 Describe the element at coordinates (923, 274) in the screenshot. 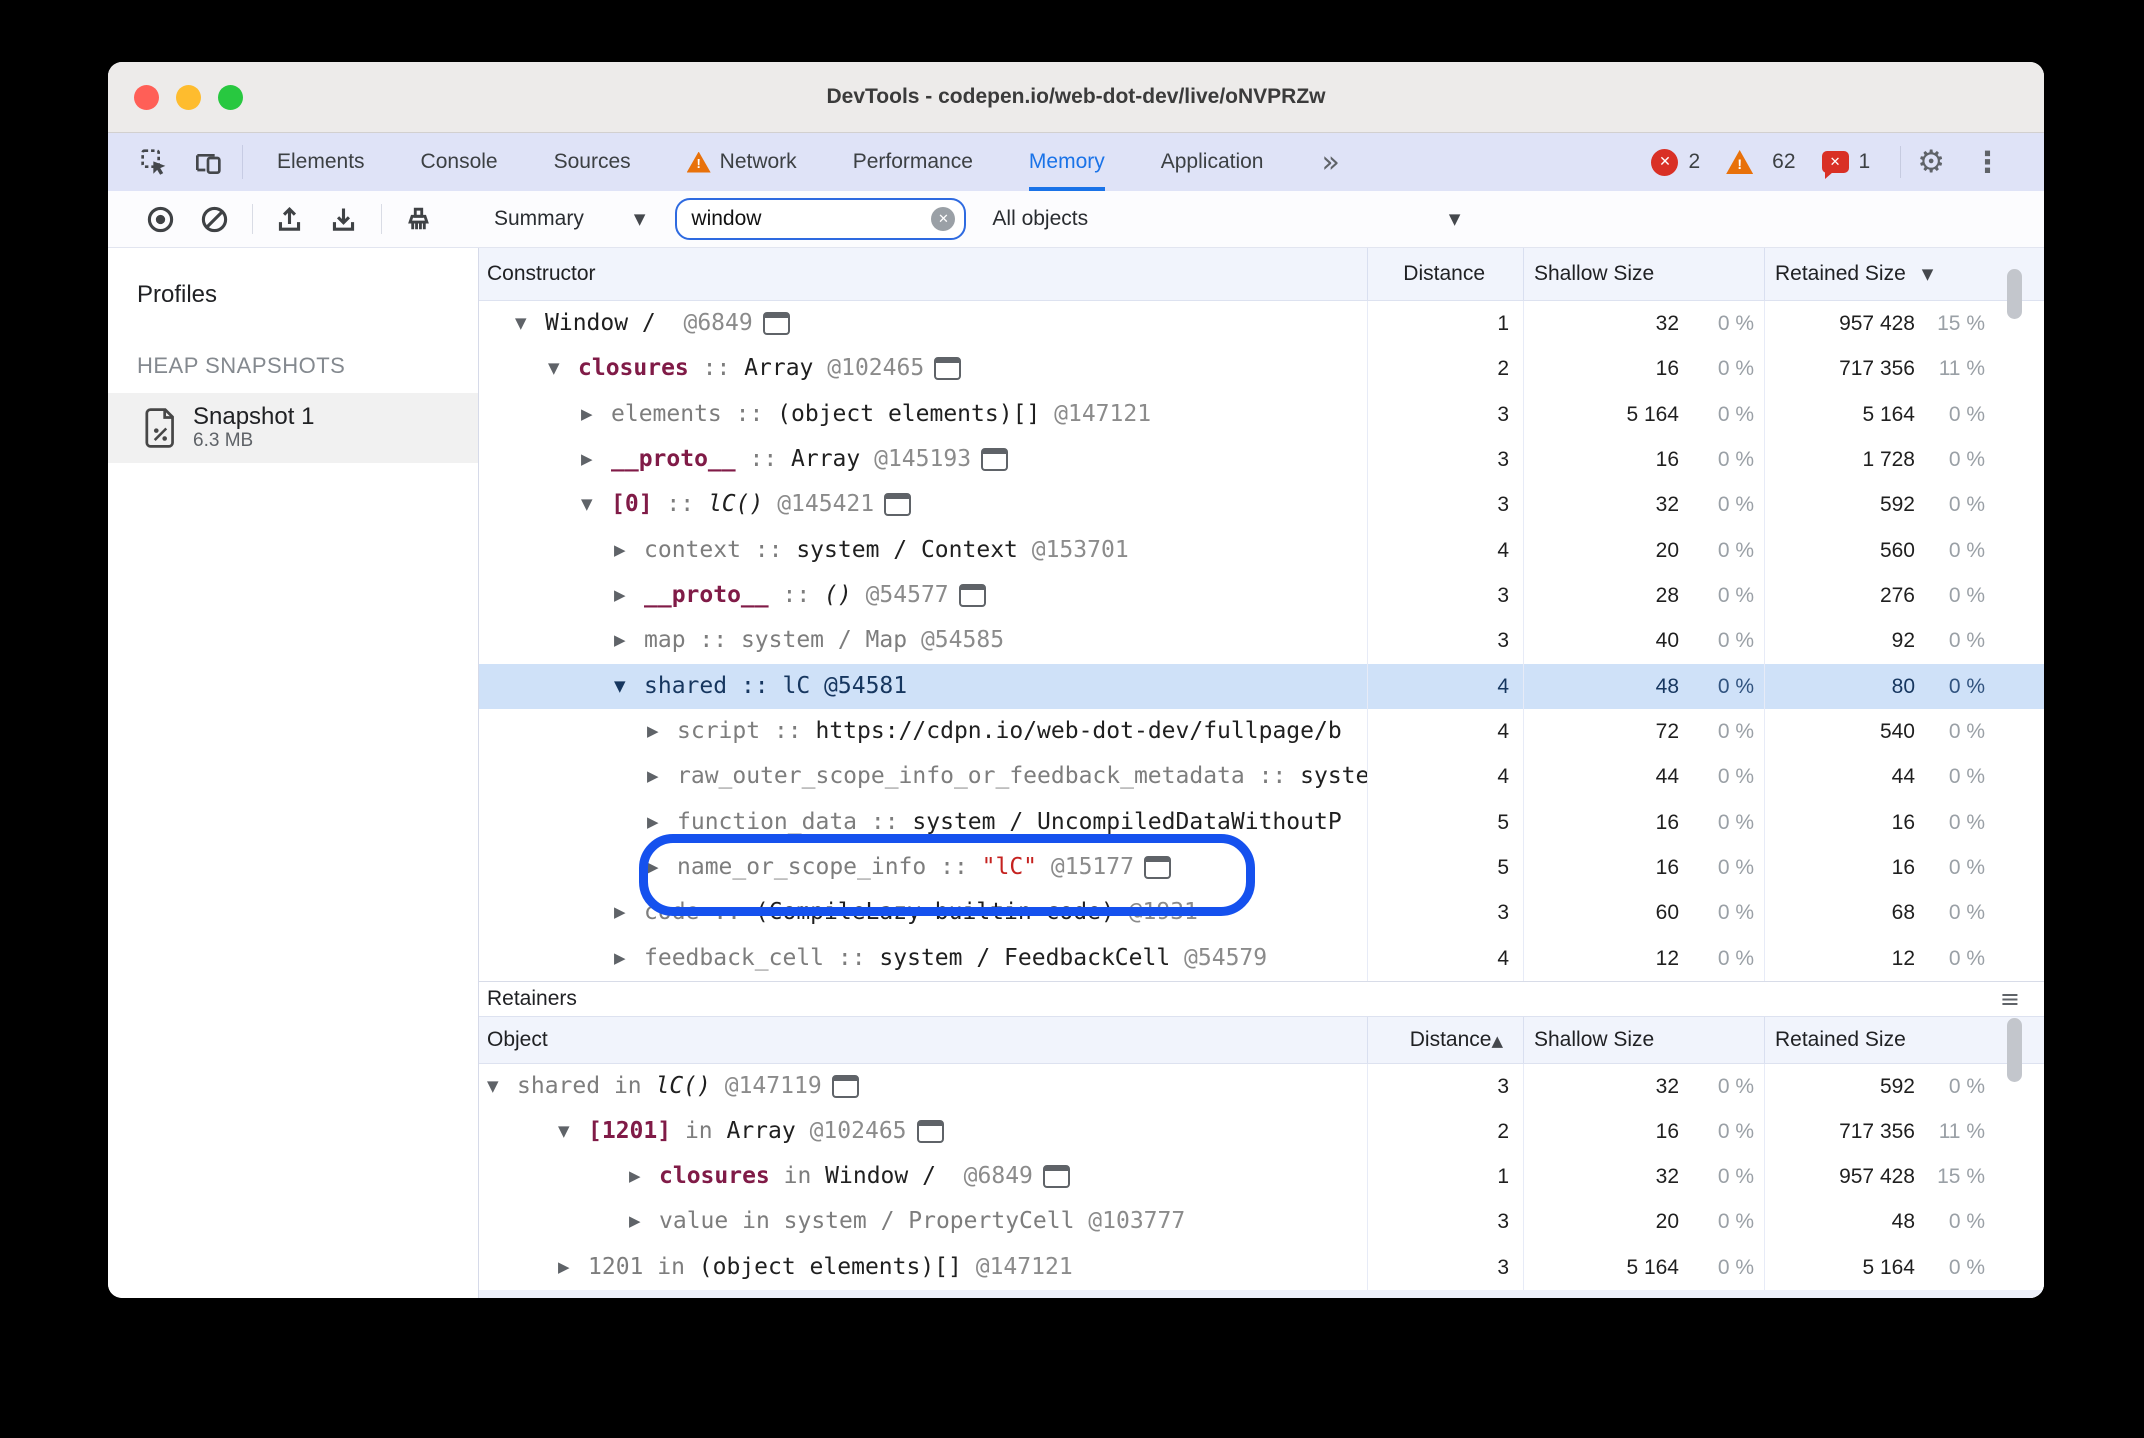

I see `column-header-constructor: Constructor` at that location.